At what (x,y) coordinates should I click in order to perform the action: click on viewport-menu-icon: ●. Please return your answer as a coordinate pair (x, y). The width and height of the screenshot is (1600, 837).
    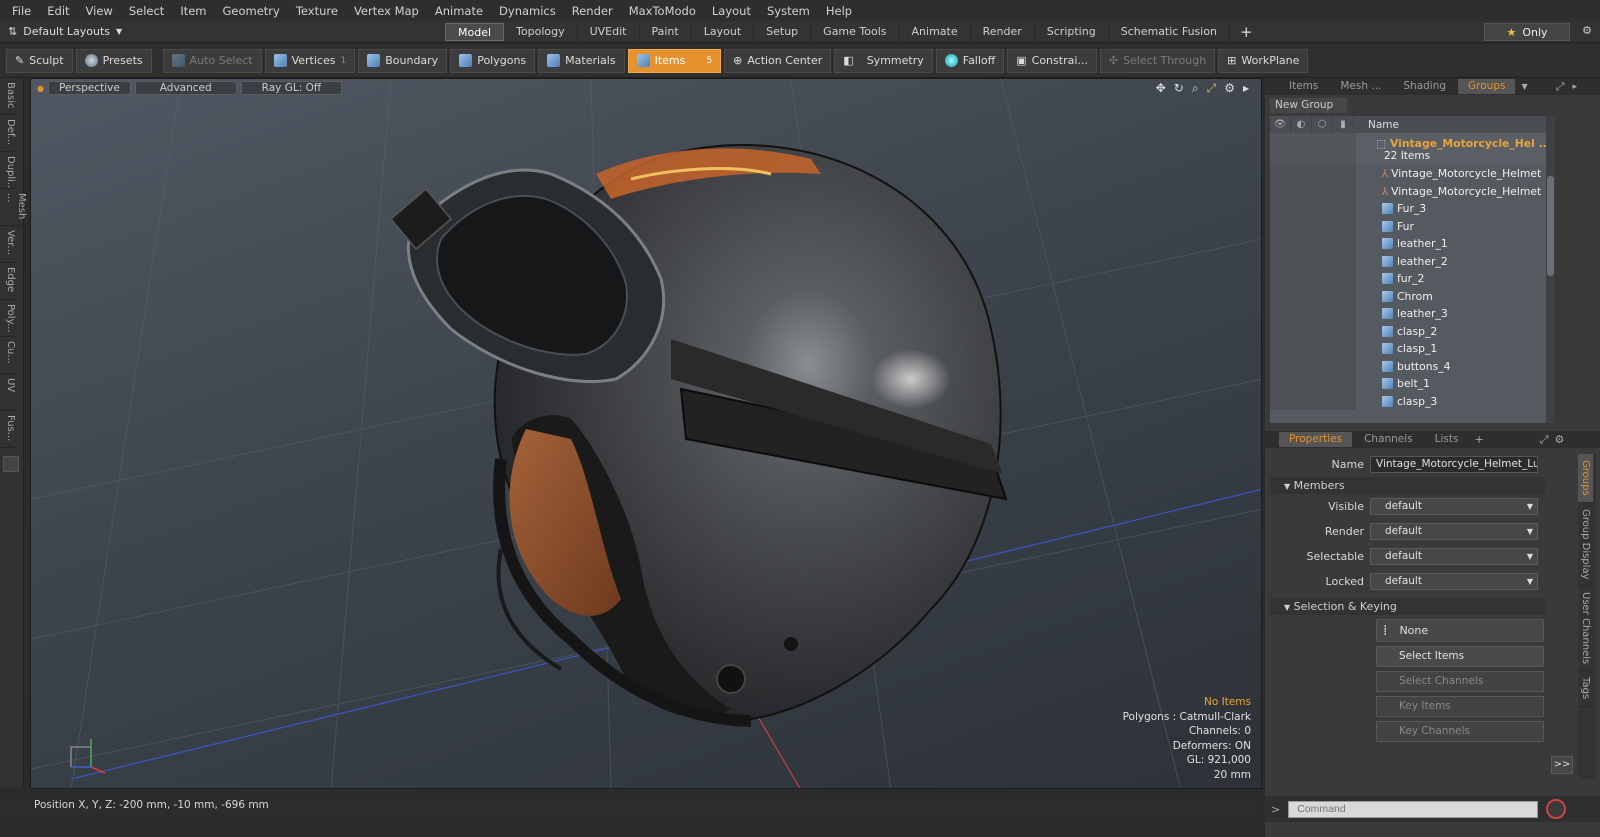
    Looking at the image, I should click on (40, 88).